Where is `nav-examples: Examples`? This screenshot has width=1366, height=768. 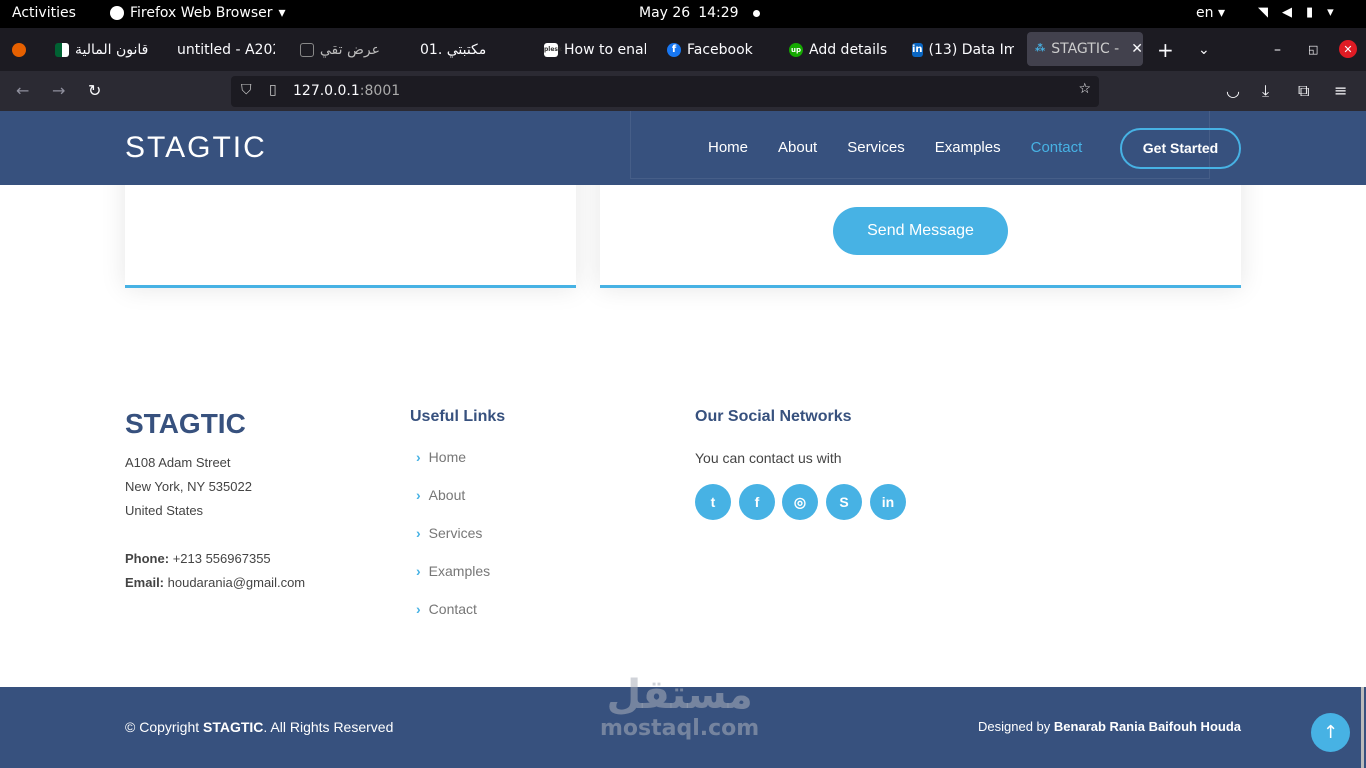 nav-examples: Examples is located at coordinates (968, 147).